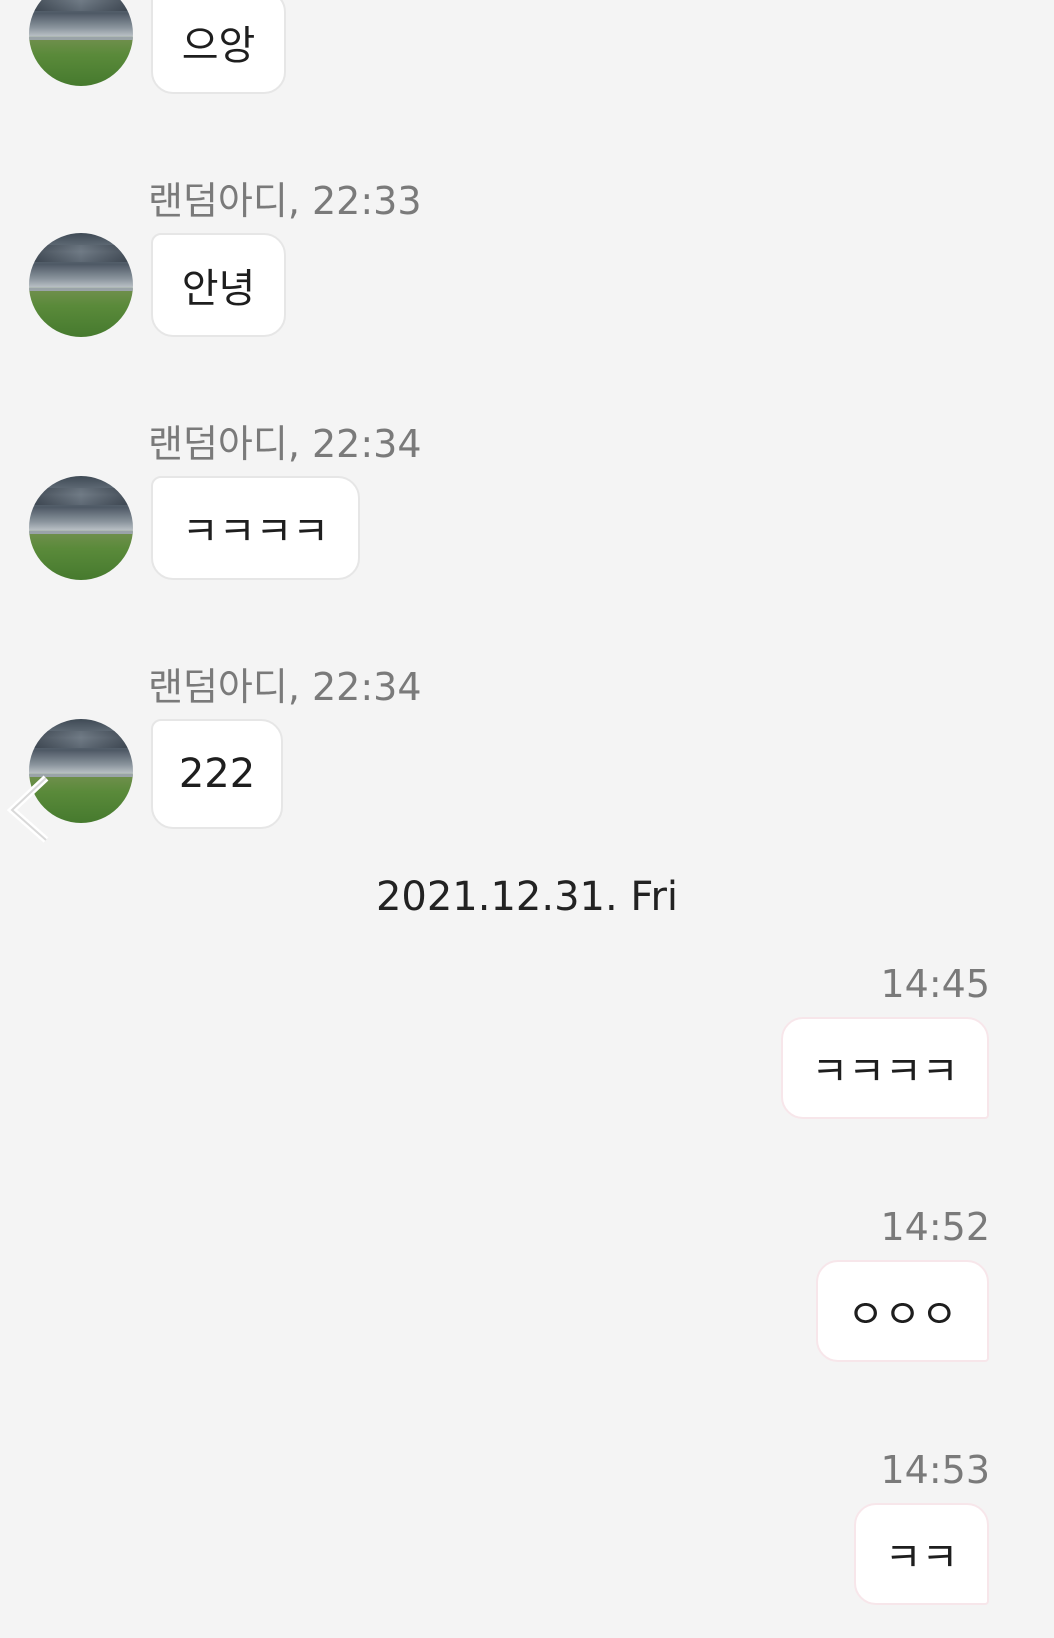 The height and width of the screenshot is (1638, 1054). I want to click on message-time: 14:53, so click(935, 1470).